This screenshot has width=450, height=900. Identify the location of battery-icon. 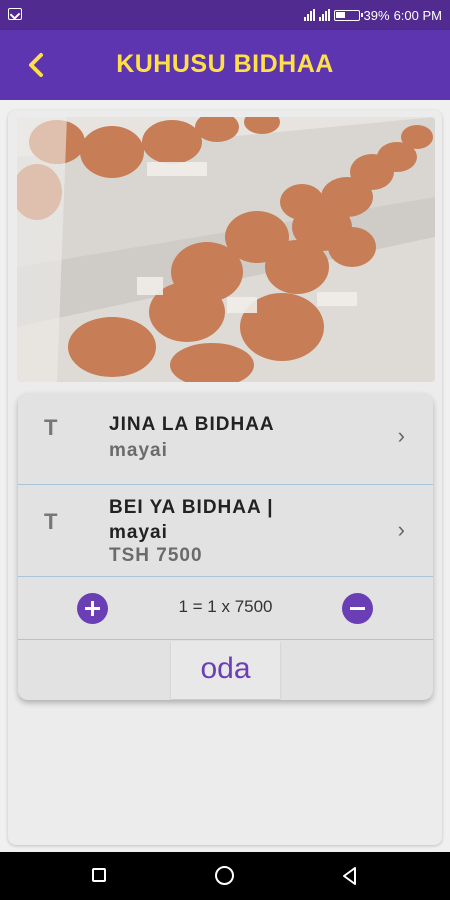
(348, 15).